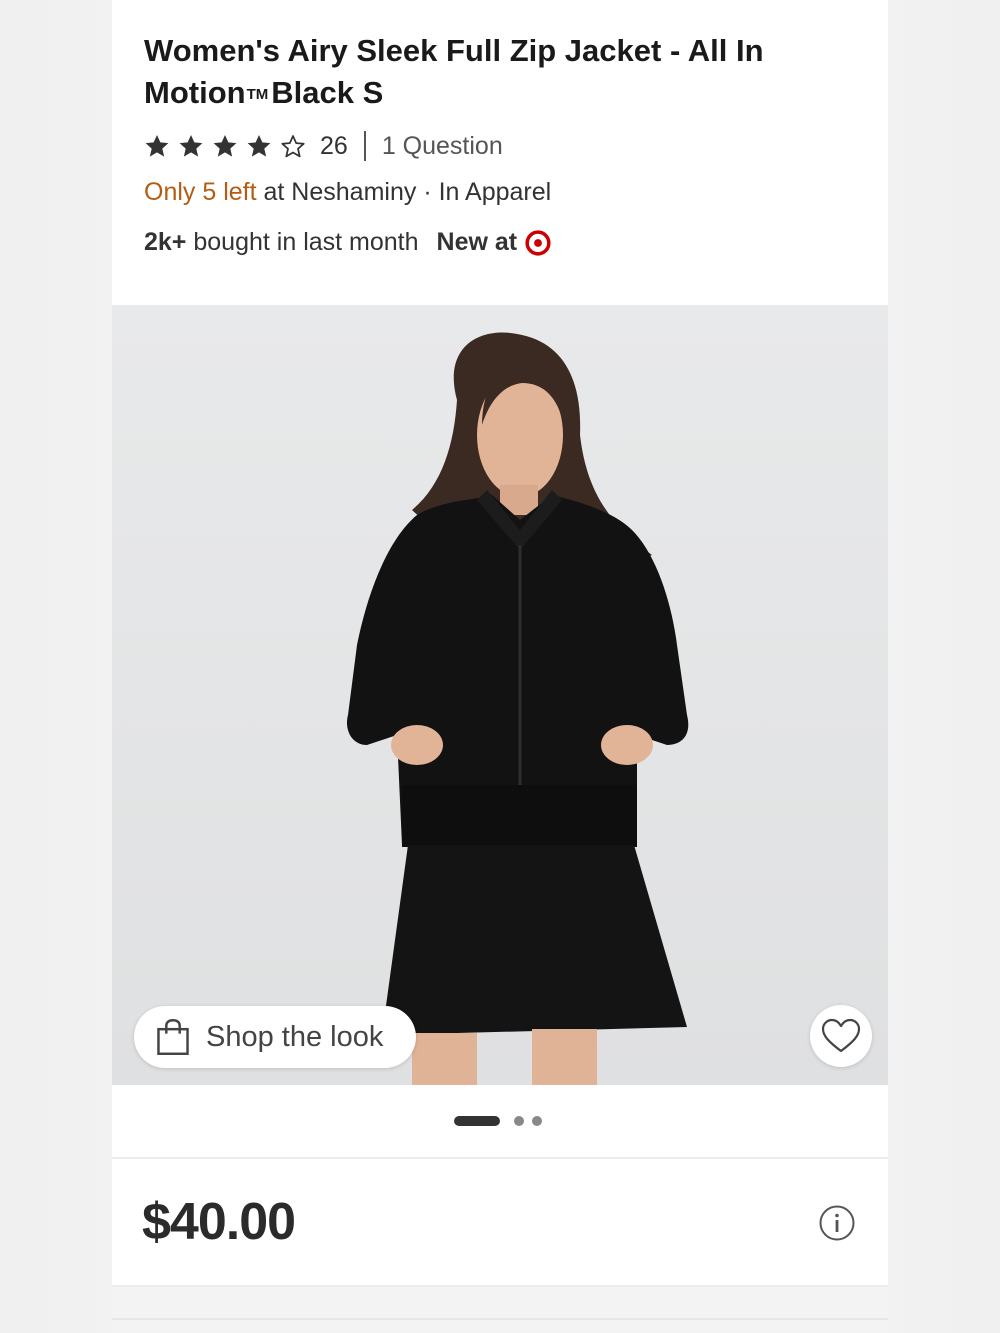  I want to click on aisle-location: · In Apparel, so click(487, 192).